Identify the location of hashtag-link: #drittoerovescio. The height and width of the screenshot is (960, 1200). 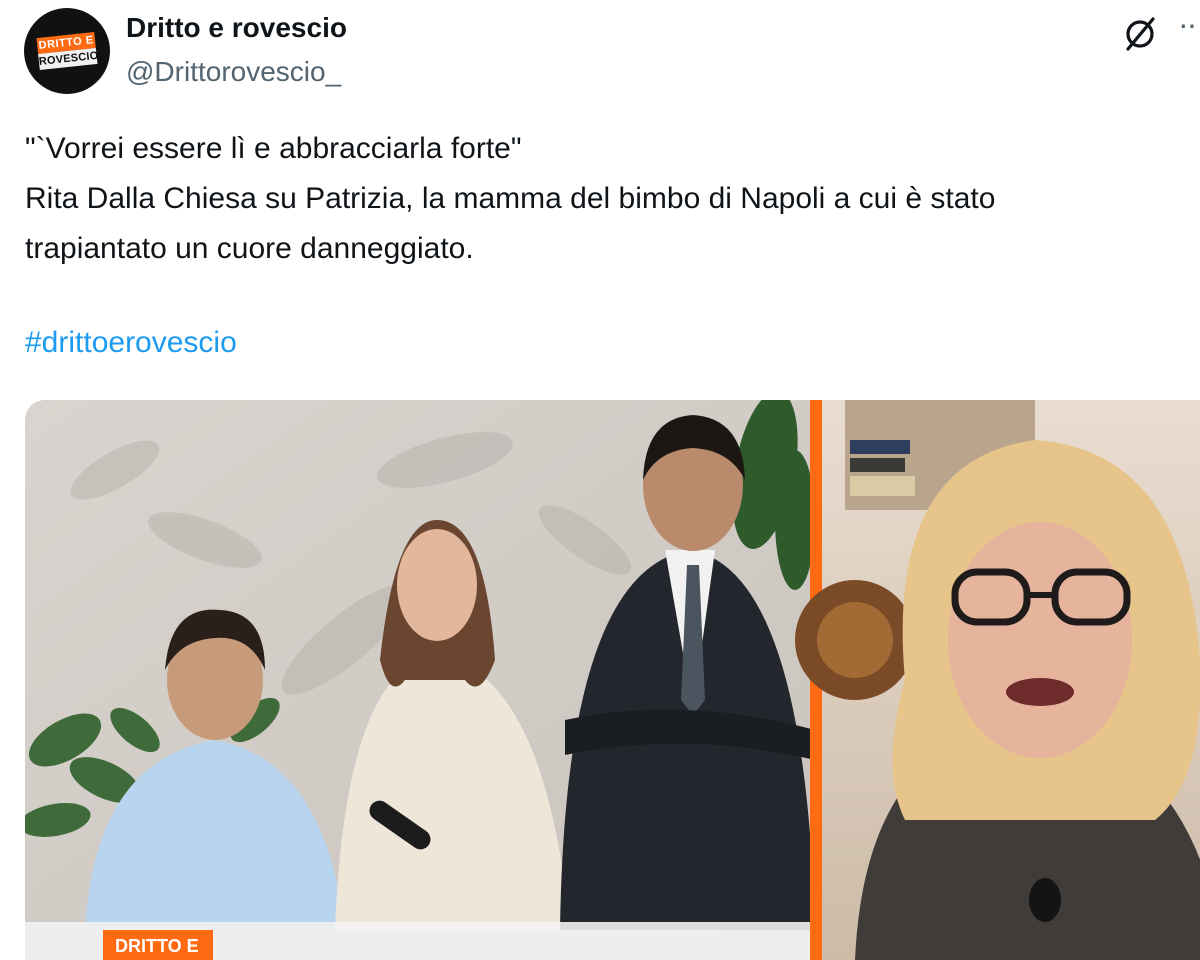
(131, 343).